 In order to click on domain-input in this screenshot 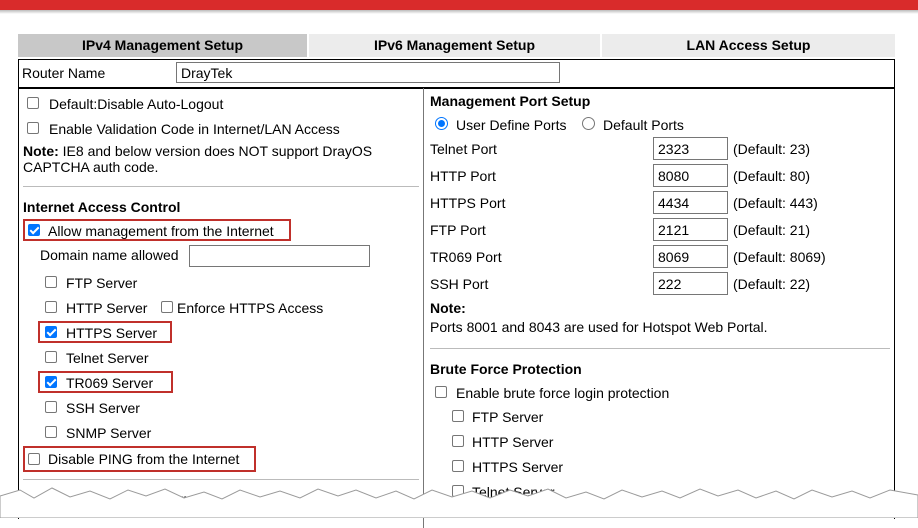, I will do `click(279, 256)`.